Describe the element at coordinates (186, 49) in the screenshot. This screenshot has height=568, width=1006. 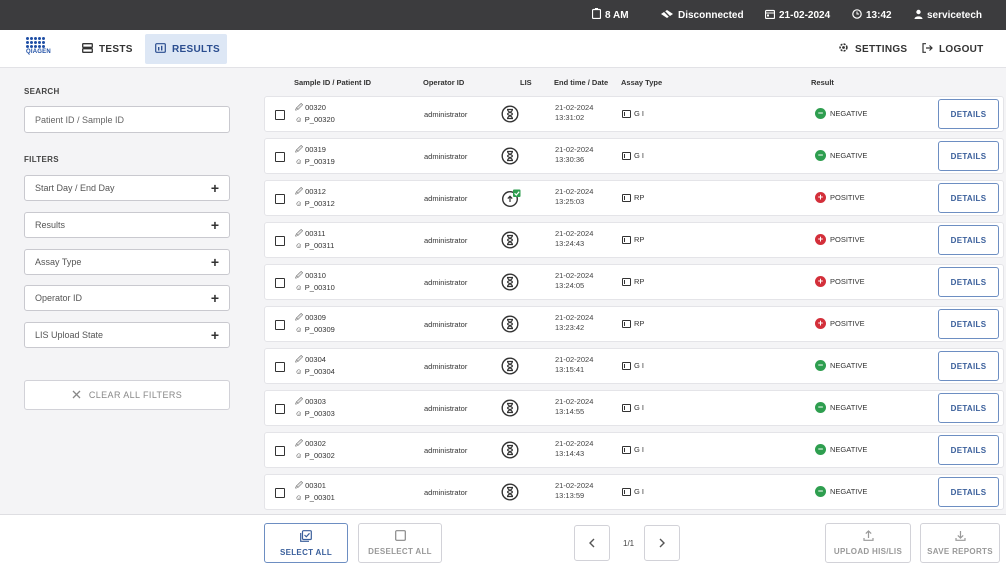
I see `tab-results: RESULTS` at that location.